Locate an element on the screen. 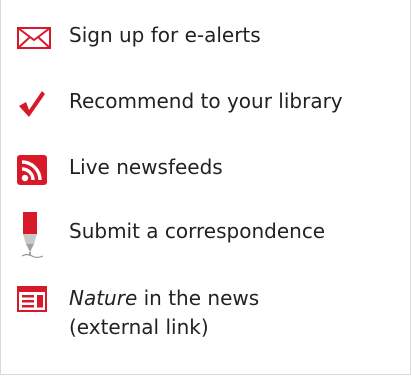 This screenshot has width=411, height=376. correspondence-link: Submit a correspondence is located at coordinates (171, 236).